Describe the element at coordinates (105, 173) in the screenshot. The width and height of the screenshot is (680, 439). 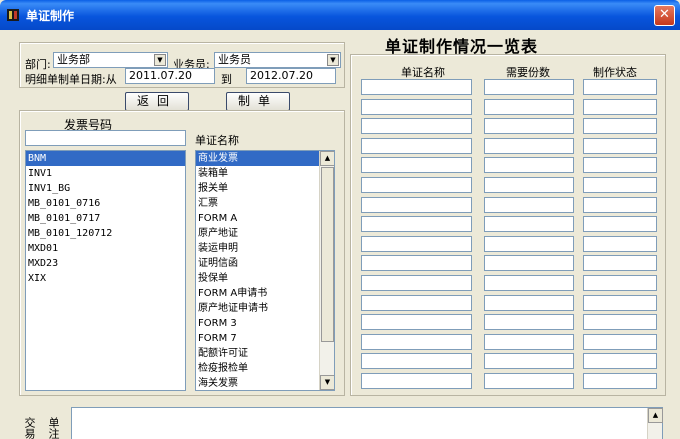
I see `invoice-list-item: INV1` at that location.